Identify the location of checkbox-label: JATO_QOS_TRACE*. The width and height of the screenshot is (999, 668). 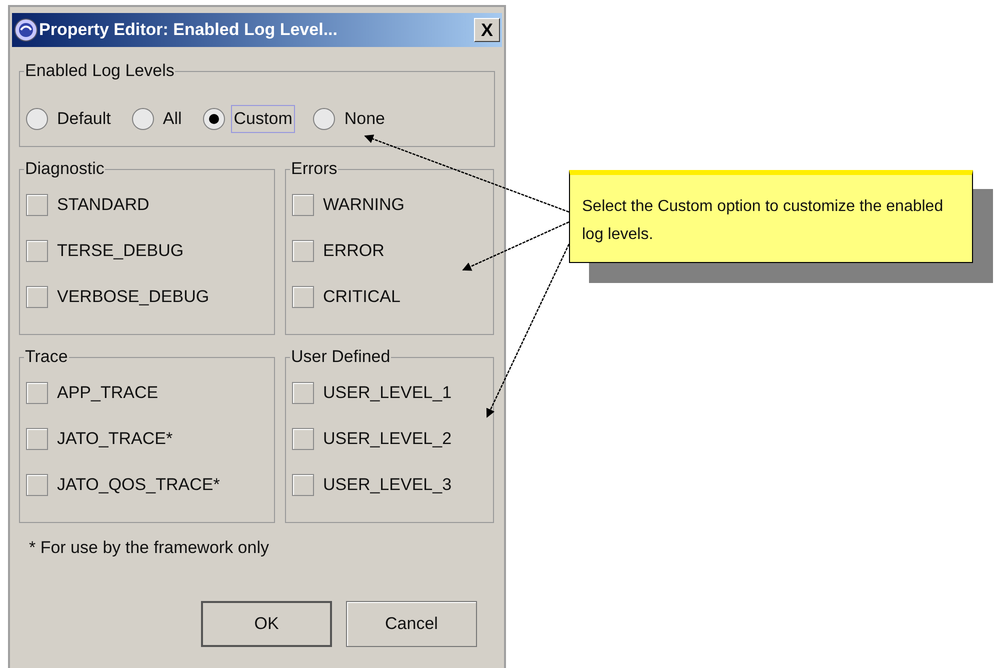
(138, 485).